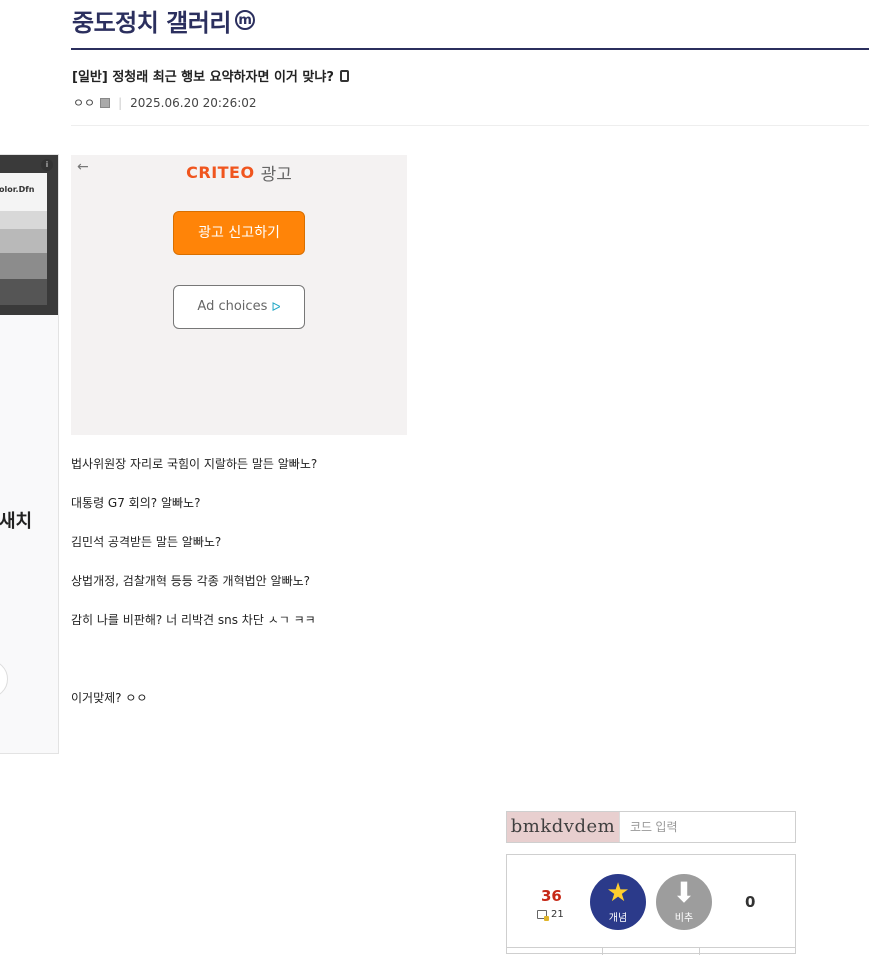 This screenshot has height=955, width=869. Describe the element at coordinates (707, 827) in the screenshot. I see `captcha-code-input` at that location.